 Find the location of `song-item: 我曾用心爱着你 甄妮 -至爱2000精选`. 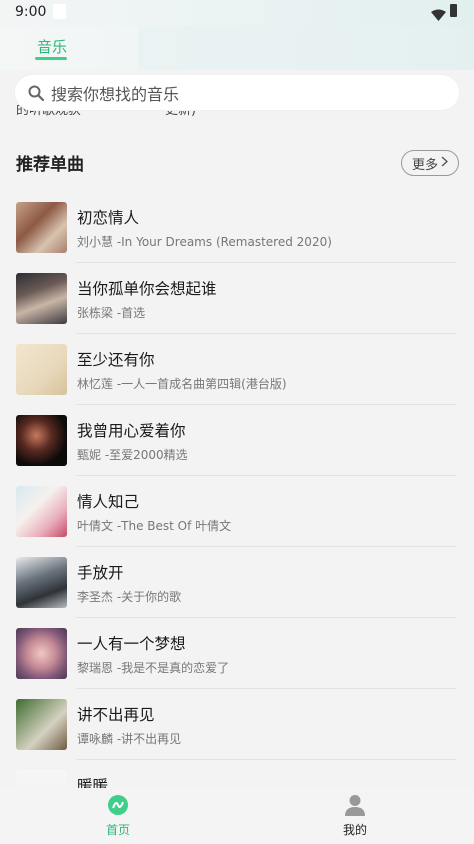

song-item: 我曾用心爱着你 甄妮 -至爱2000精选 is located at coordinates (237, 440).